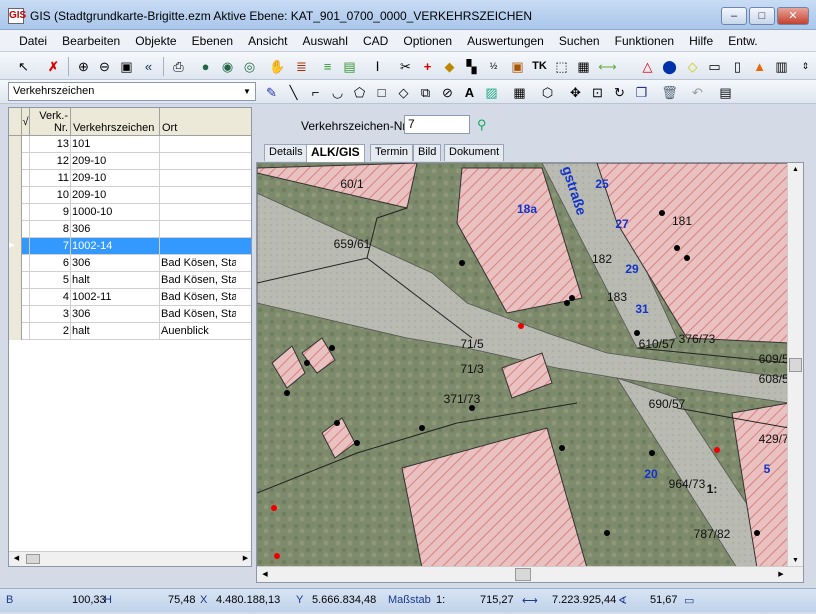 The image size is (816, 614). Describe the element at coordinates (405, 66) in the screenshot. I see `tools-icon: ✂` at that location.